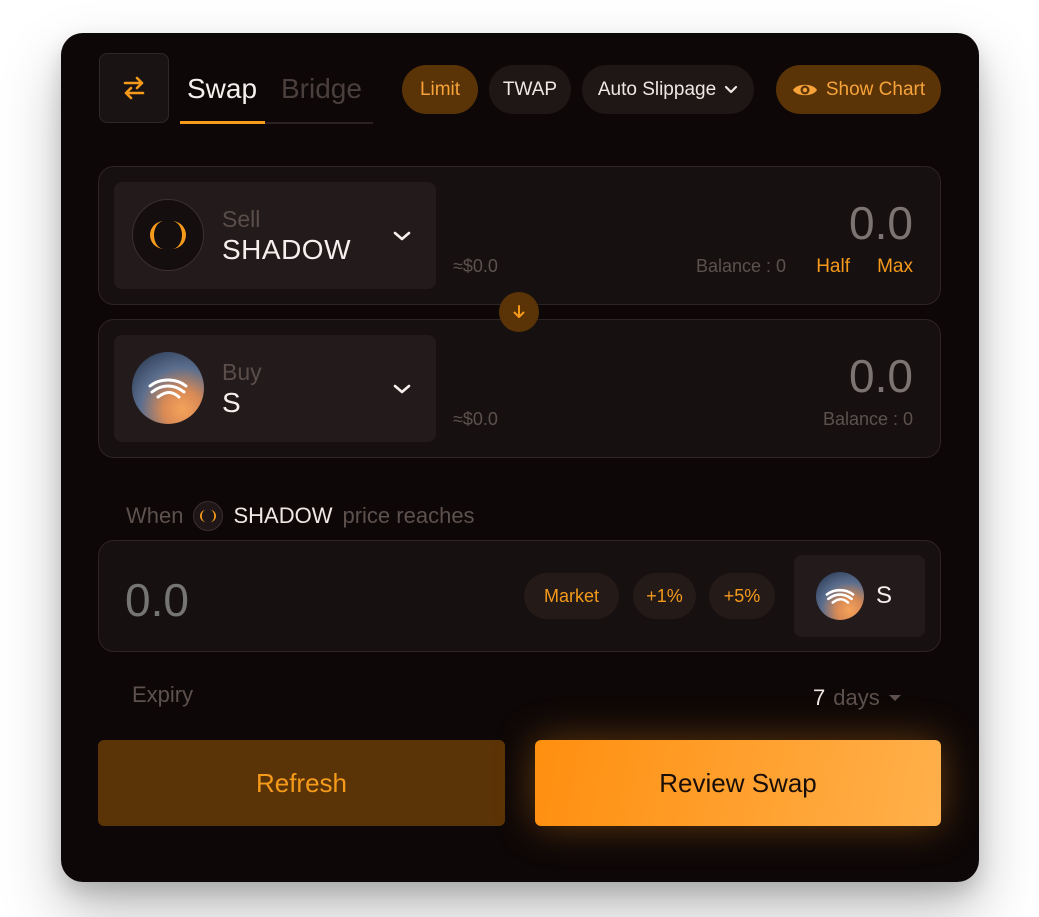  Describe the element at coordinates (155, 515) in the screenshot. I see `when-label: When` at that location.